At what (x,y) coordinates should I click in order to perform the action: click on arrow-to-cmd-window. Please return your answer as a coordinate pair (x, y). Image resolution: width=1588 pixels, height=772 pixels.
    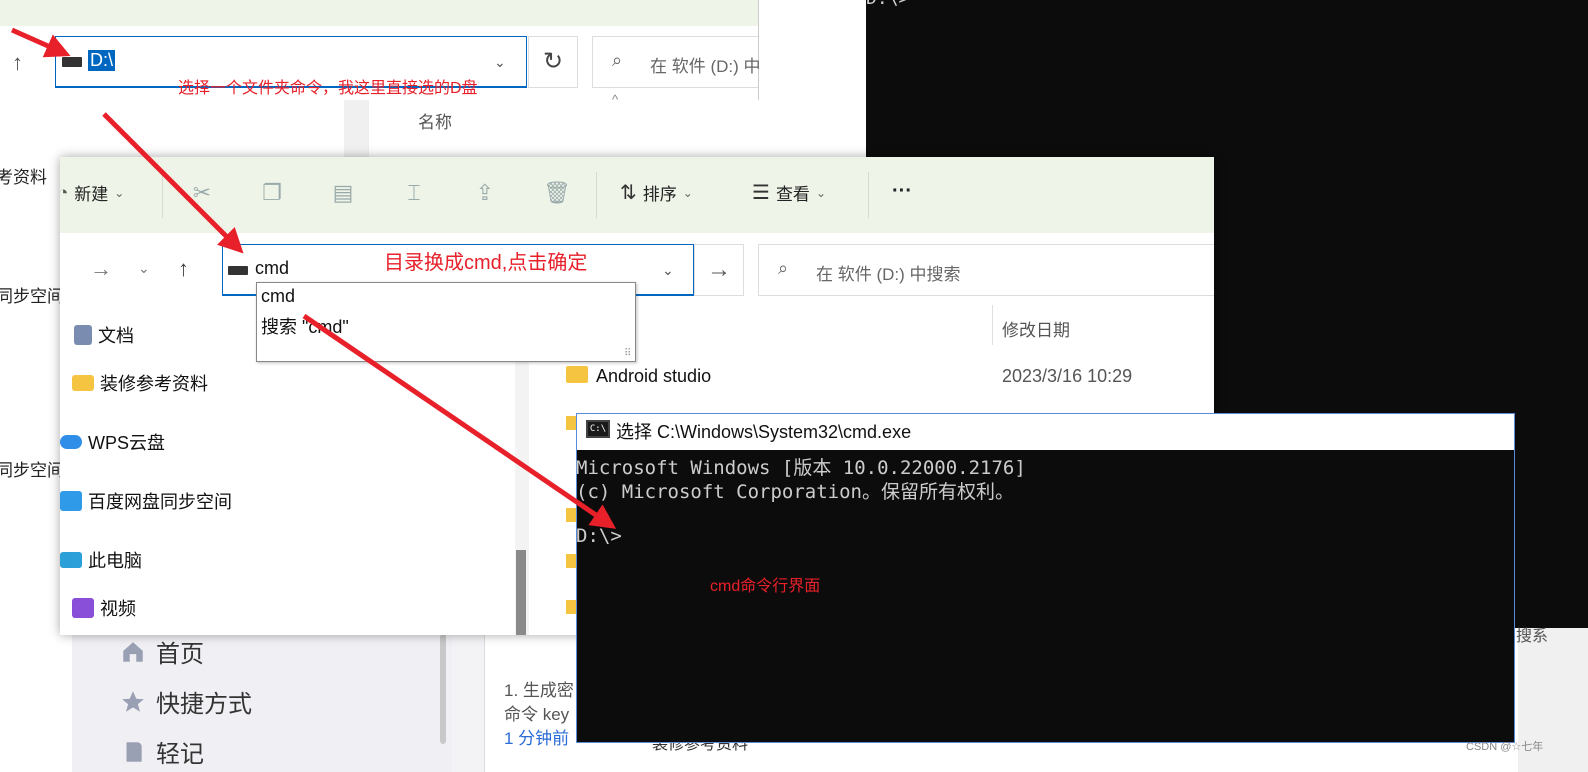
    Looking at the image, I should click on (459, 421).